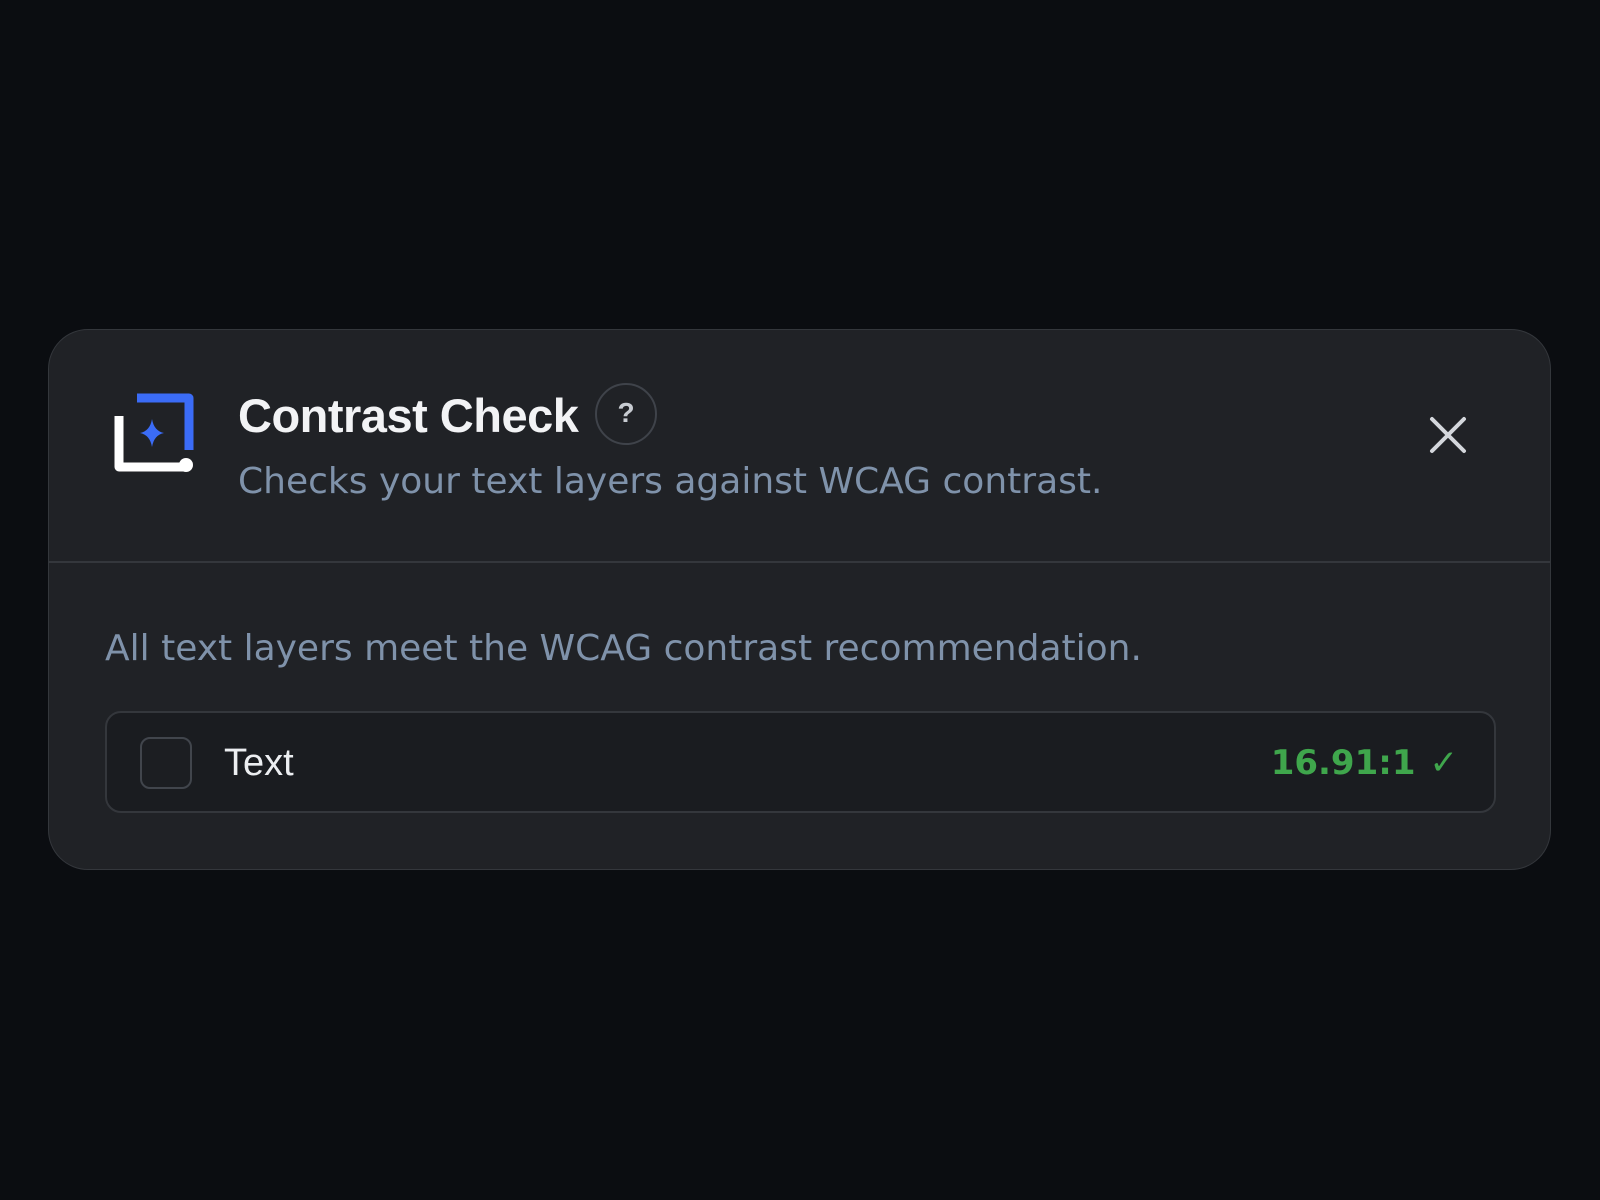 This screenshot has width=1600, height=1200. What do you see at coordinates (1444, 763) in the screenshot?
I see `check-icon: ✓` at bounding box center [1444, 763].